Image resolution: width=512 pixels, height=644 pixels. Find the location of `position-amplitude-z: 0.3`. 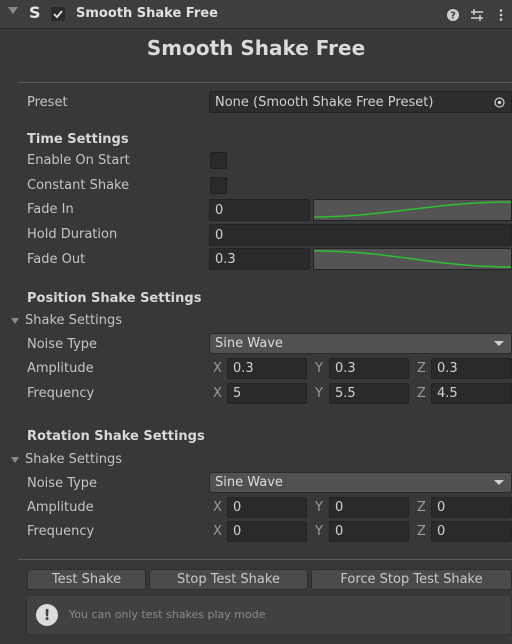

position-amplitude-z: 0.3 is located at coordinates (471, 368).